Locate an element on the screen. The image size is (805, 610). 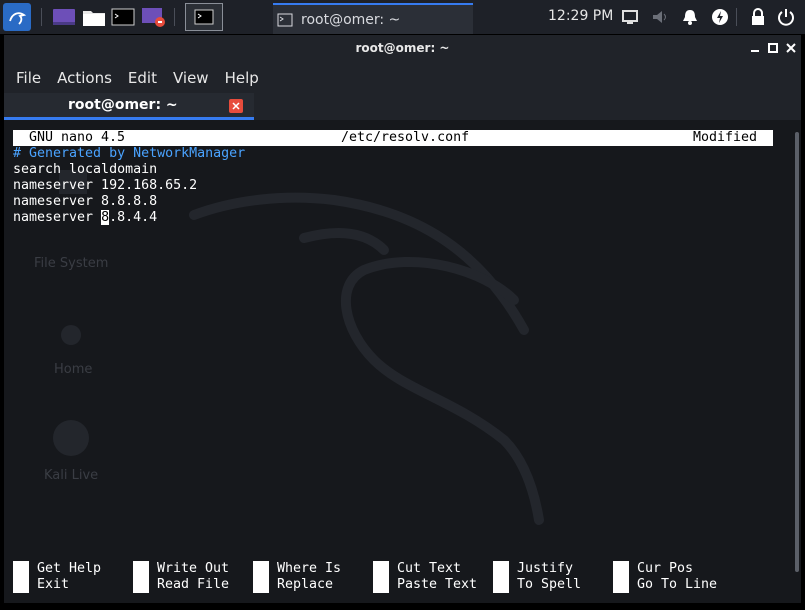
menu-file: File is located at coordinates (28, 78).